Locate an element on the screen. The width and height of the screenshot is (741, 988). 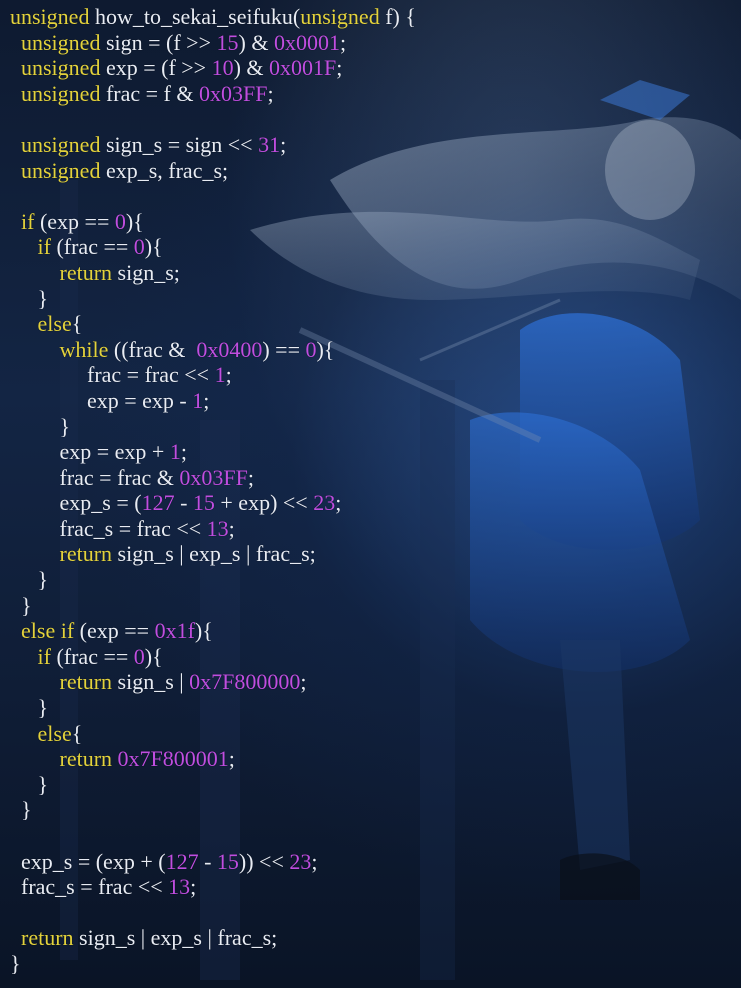
code-text: f) { is located at coordinates (397, 16).